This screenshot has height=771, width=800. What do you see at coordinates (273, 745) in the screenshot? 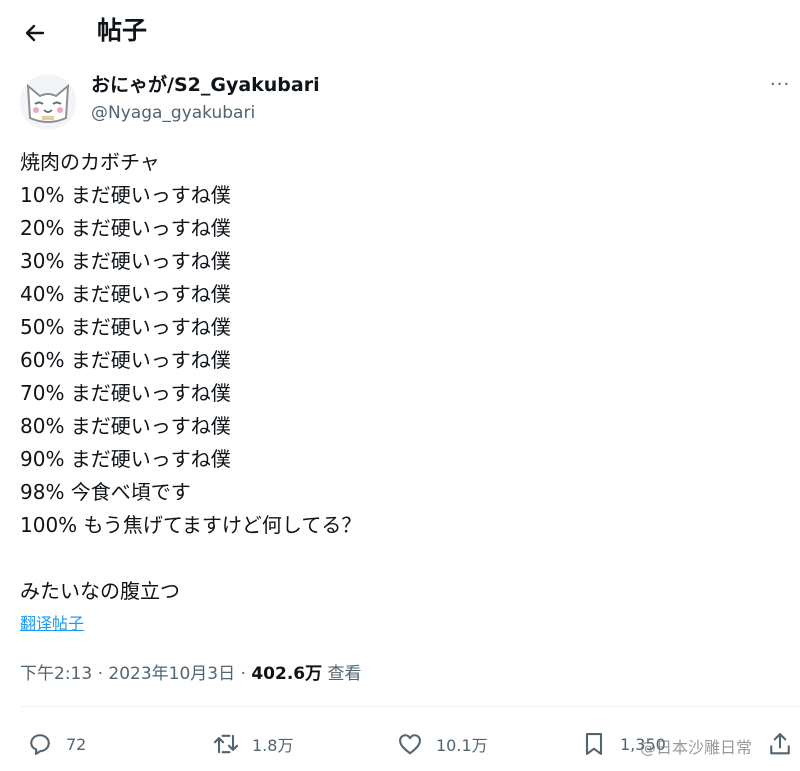
I see `repost-count: 1.8万` at bounding box center [273, 745].